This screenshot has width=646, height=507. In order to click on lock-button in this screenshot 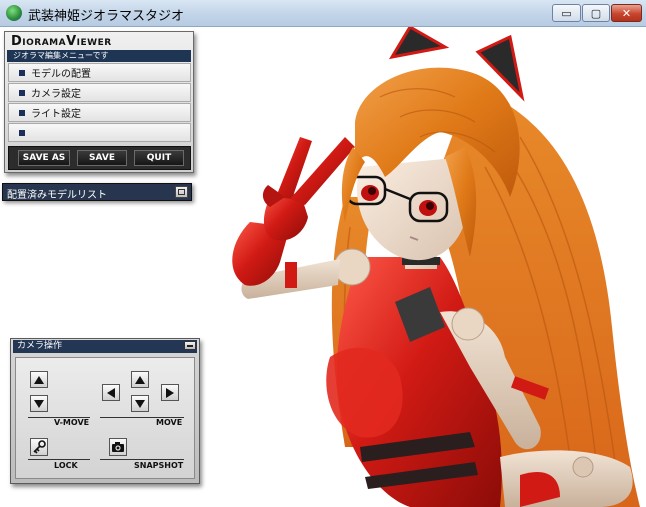, I will do `click(39, 447)`.